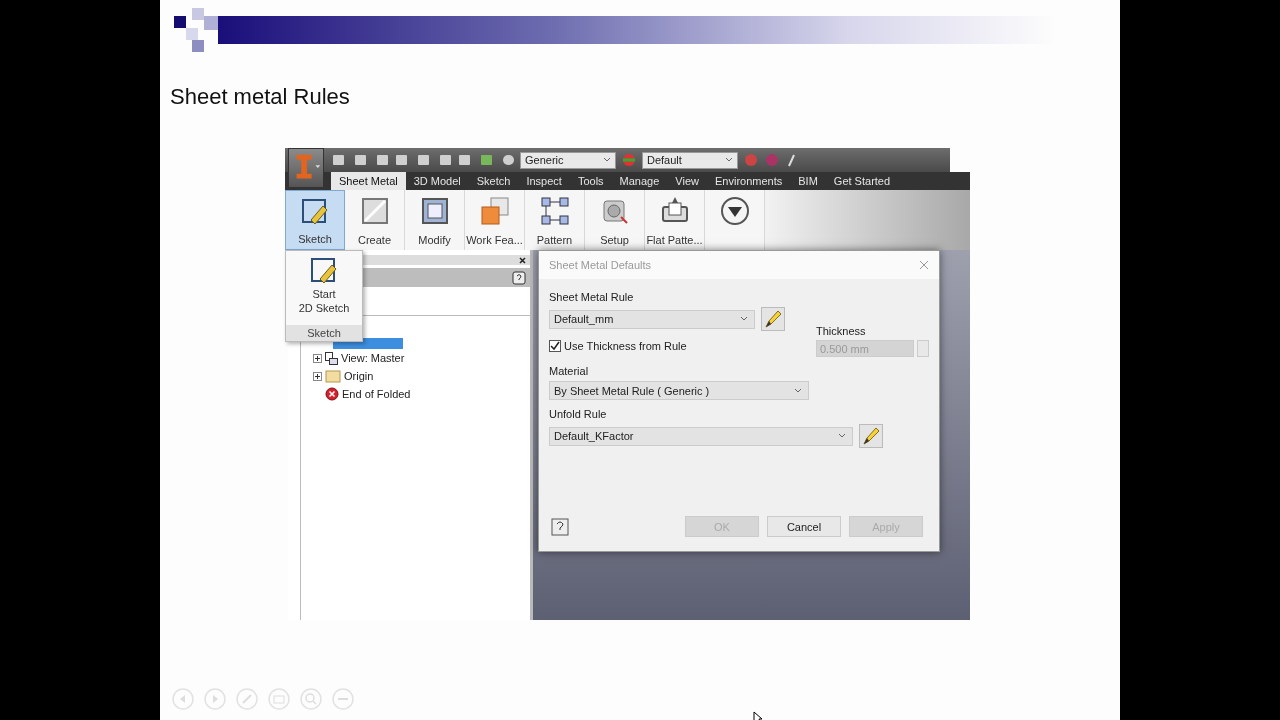  I want to click on rule-dropdown: Default_mm, so click(652, 319).